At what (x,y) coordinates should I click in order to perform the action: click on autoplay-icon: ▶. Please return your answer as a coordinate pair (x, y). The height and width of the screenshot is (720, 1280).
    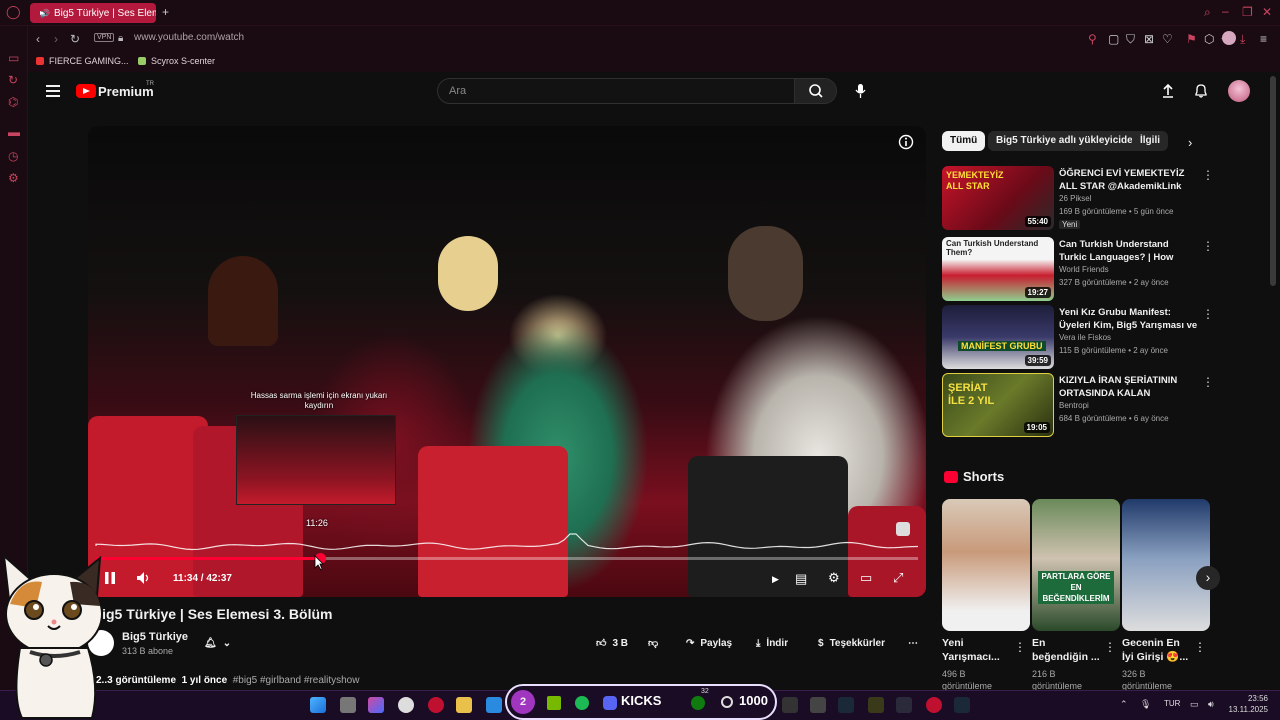
    Looking at the image, I should click on (775, 579).